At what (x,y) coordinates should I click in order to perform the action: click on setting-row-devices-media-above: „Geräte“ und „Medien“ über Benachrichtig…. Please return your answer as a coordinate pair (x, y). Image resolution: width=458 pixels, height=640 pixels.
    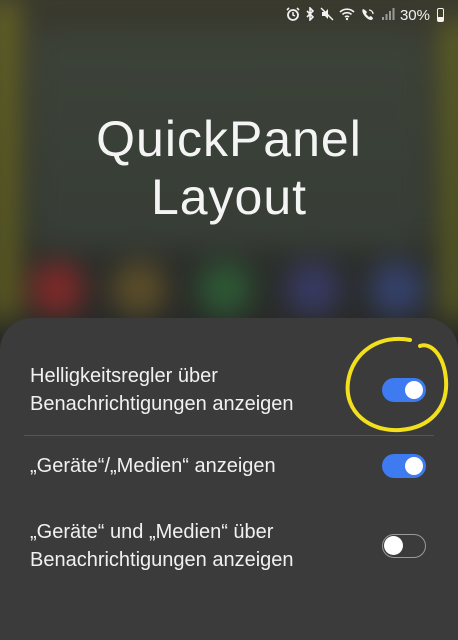
    Looking at the image, I should click on (232, 546).